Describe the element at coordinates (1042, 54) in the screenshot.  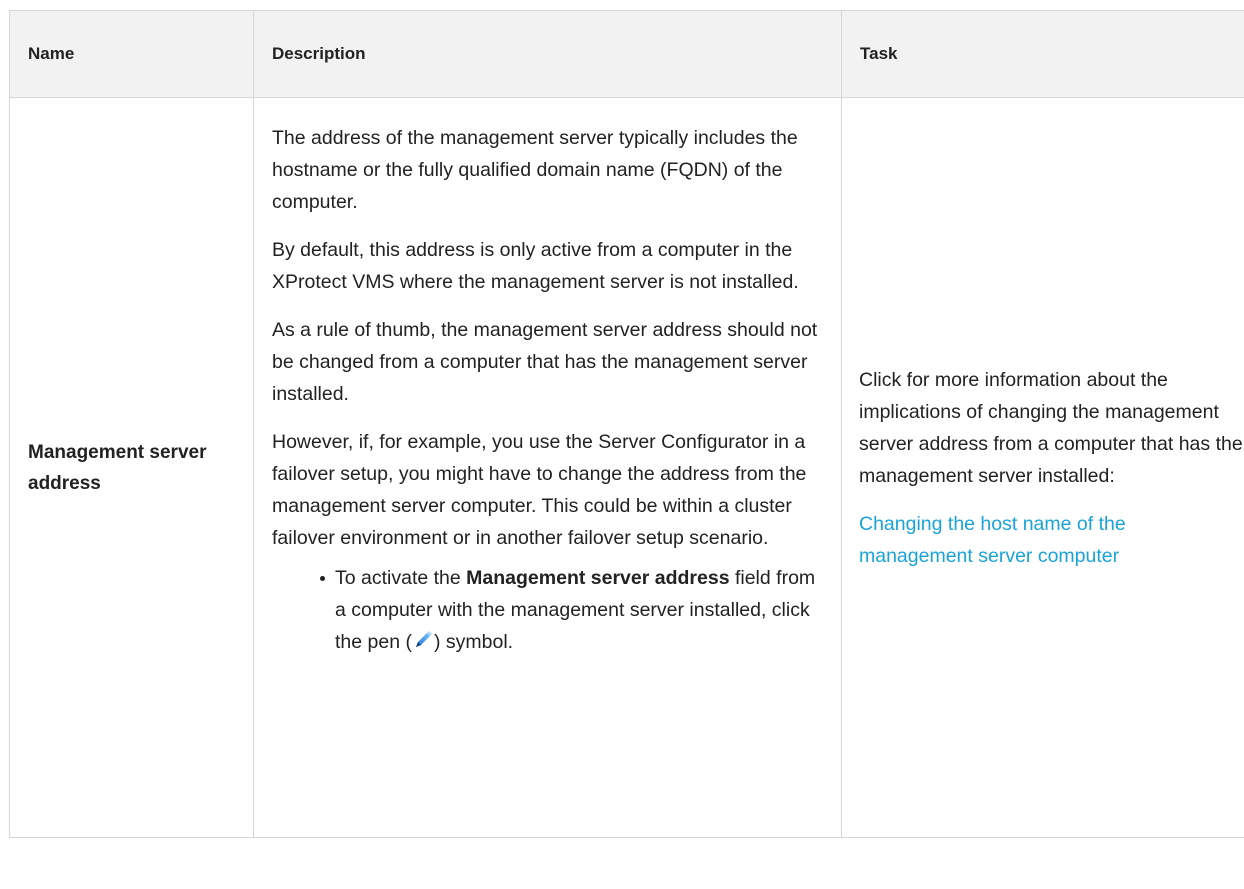
I see `header-task: Task` at that location.